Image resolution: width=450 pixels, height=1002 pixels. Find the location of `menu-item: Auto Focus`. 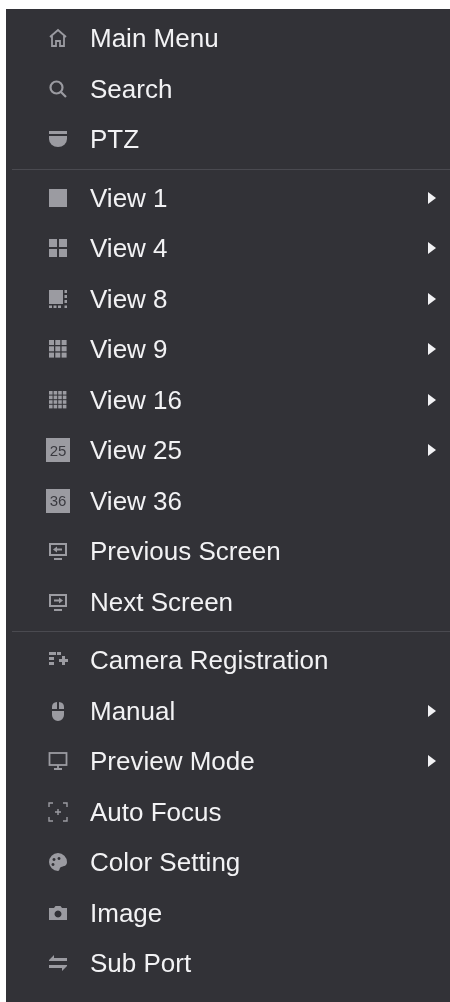

menu-item: Auto Focus is located at coordinates (231, 811).